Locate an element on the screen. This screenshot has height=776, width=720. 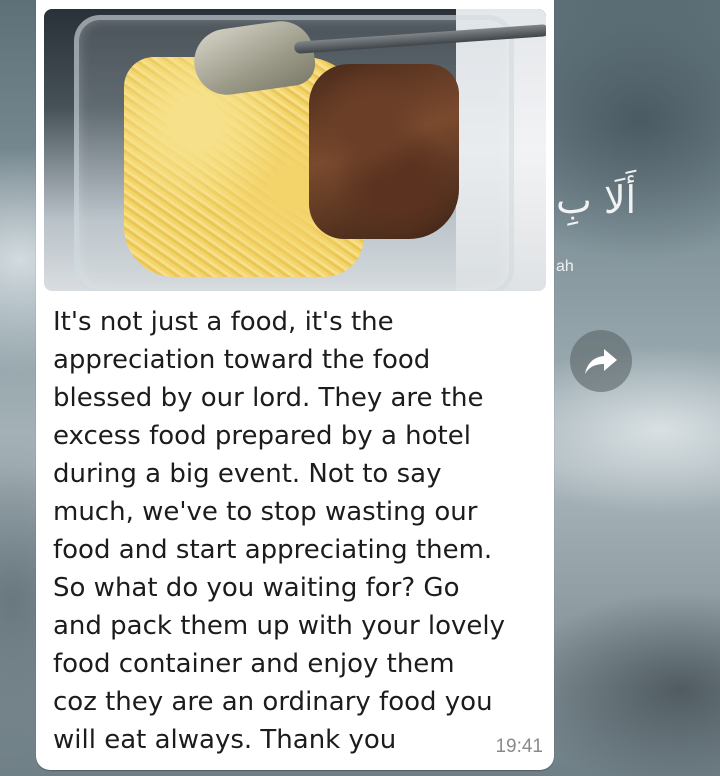
forward-arrow-icon is located at coordinates (601, 361).